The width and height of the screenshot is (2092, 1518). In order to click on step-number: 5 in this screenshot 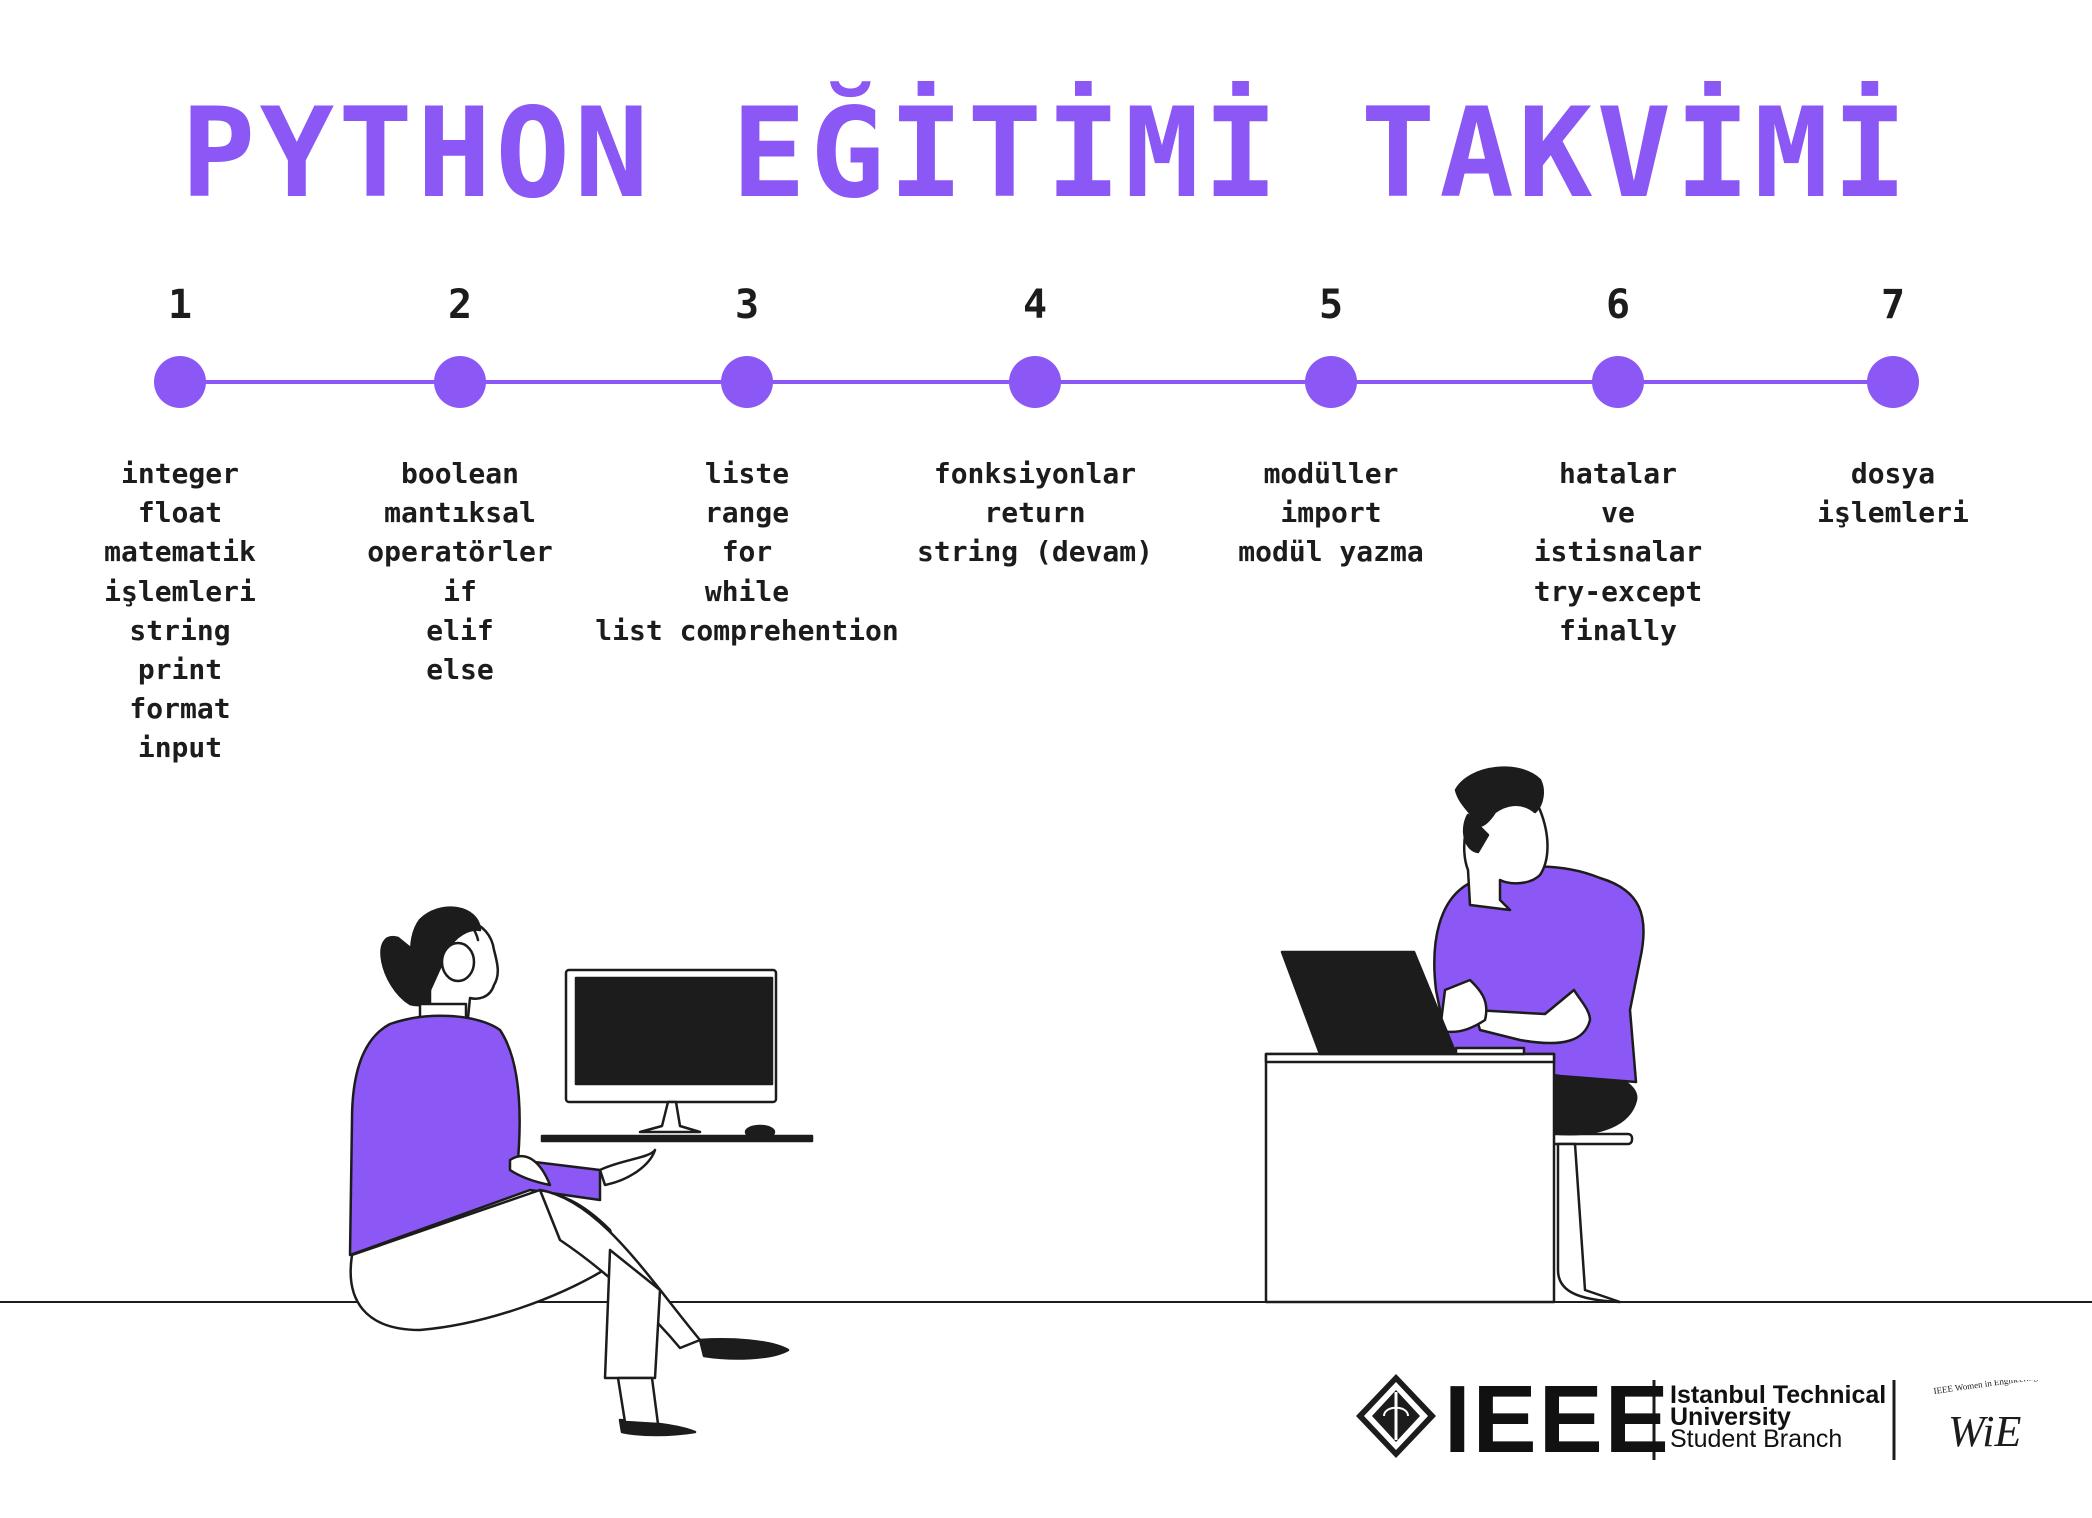, I will do `click(1331, 305)`.